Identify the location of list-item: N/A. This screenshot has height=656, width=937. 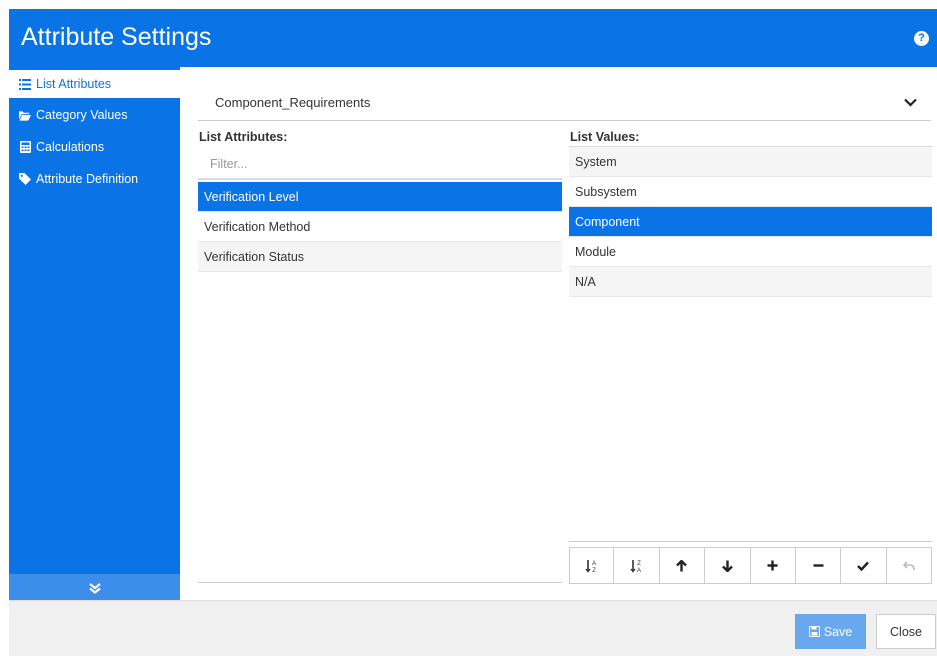
(750, 282).